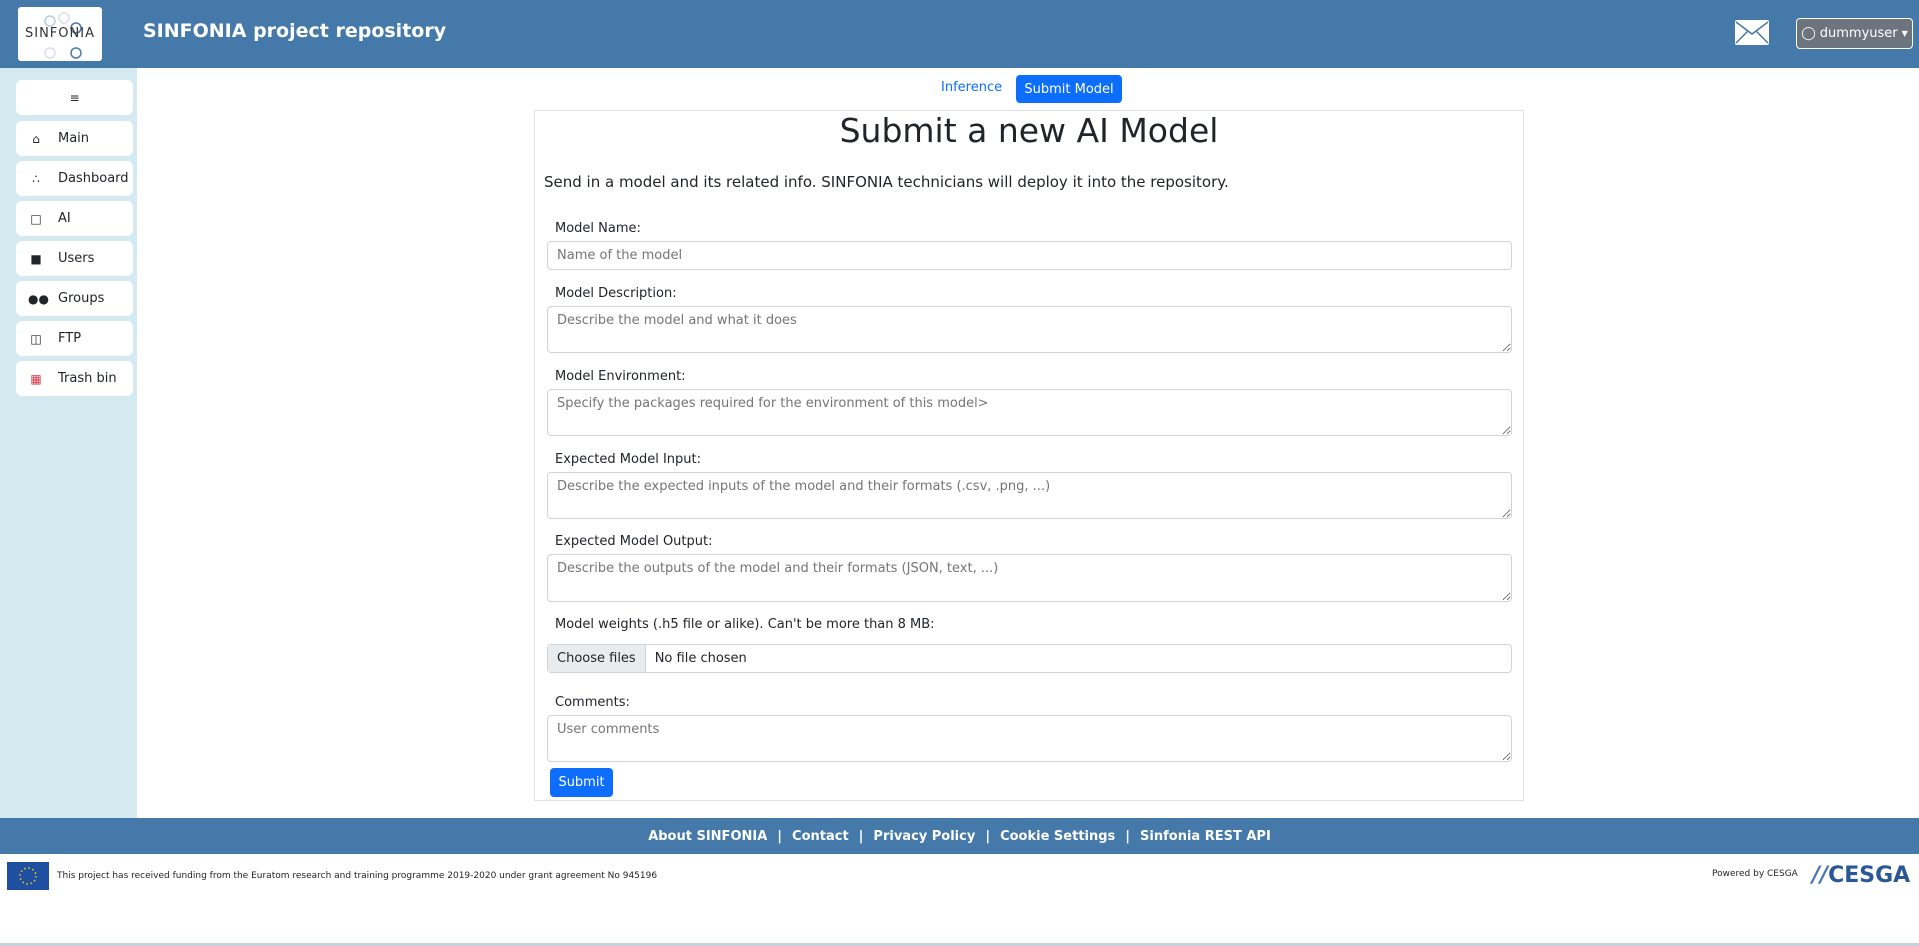 The image size is (1919, 946). What do you see at coordinates (628, 459) in the screenshot?
I see `model-input-label: Expected Model Input:` at bounding box center [628, 459].